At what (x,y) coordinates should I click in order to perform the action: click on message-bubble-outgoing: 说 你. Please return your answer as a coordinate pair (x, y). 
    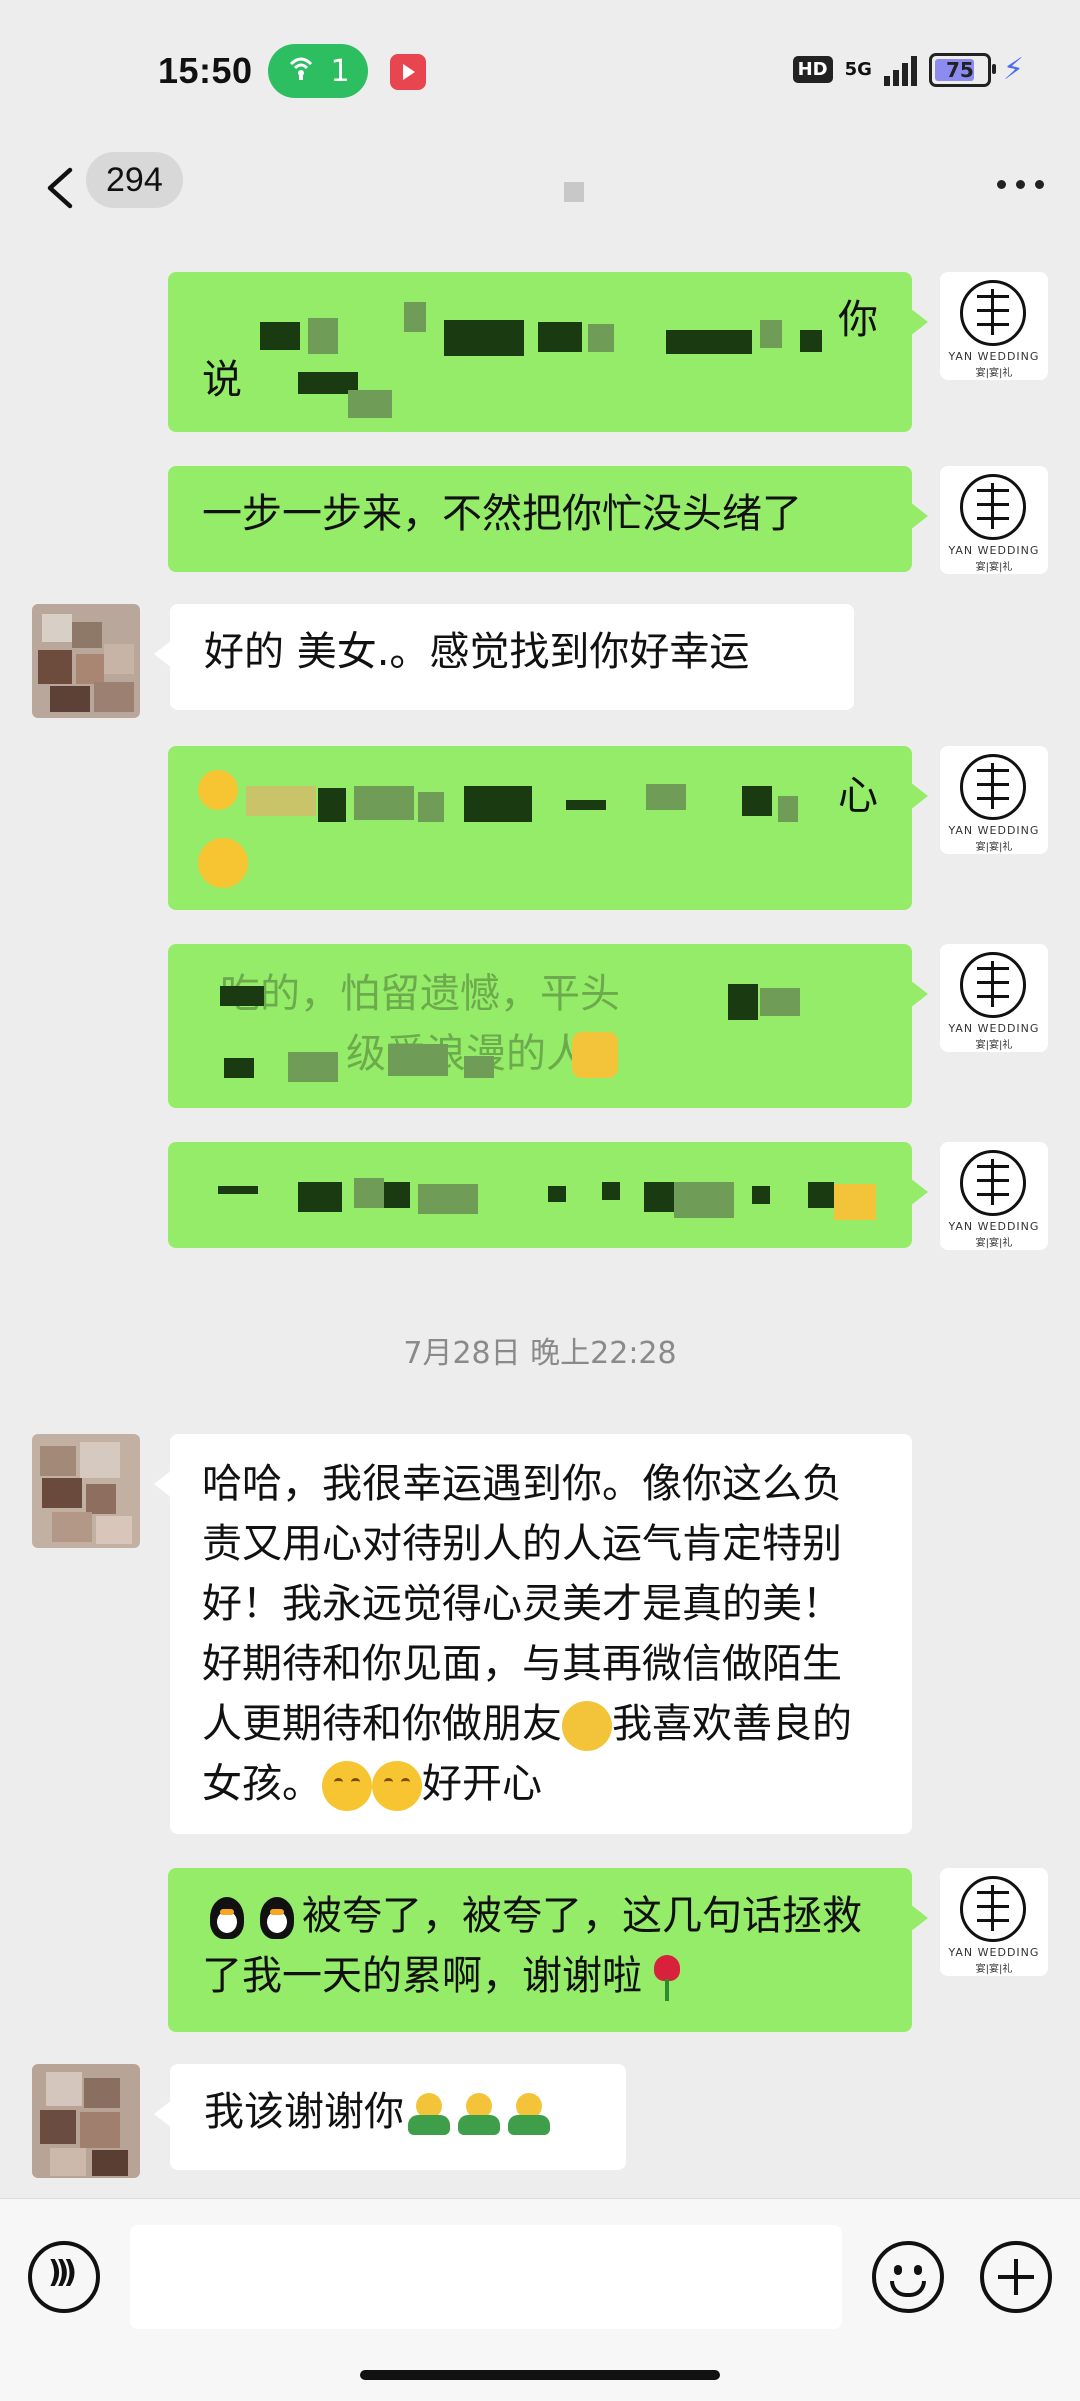
    Looking at the image, I should click on (548, 352).